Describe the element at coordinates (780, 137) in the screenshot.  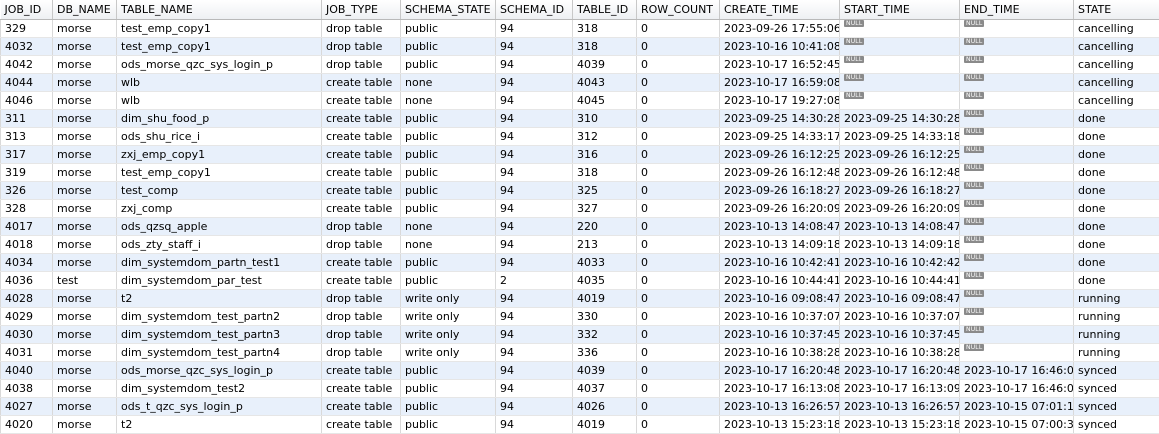
I see `cell-create-time: 2023-09-25 14:33:17` at that location.